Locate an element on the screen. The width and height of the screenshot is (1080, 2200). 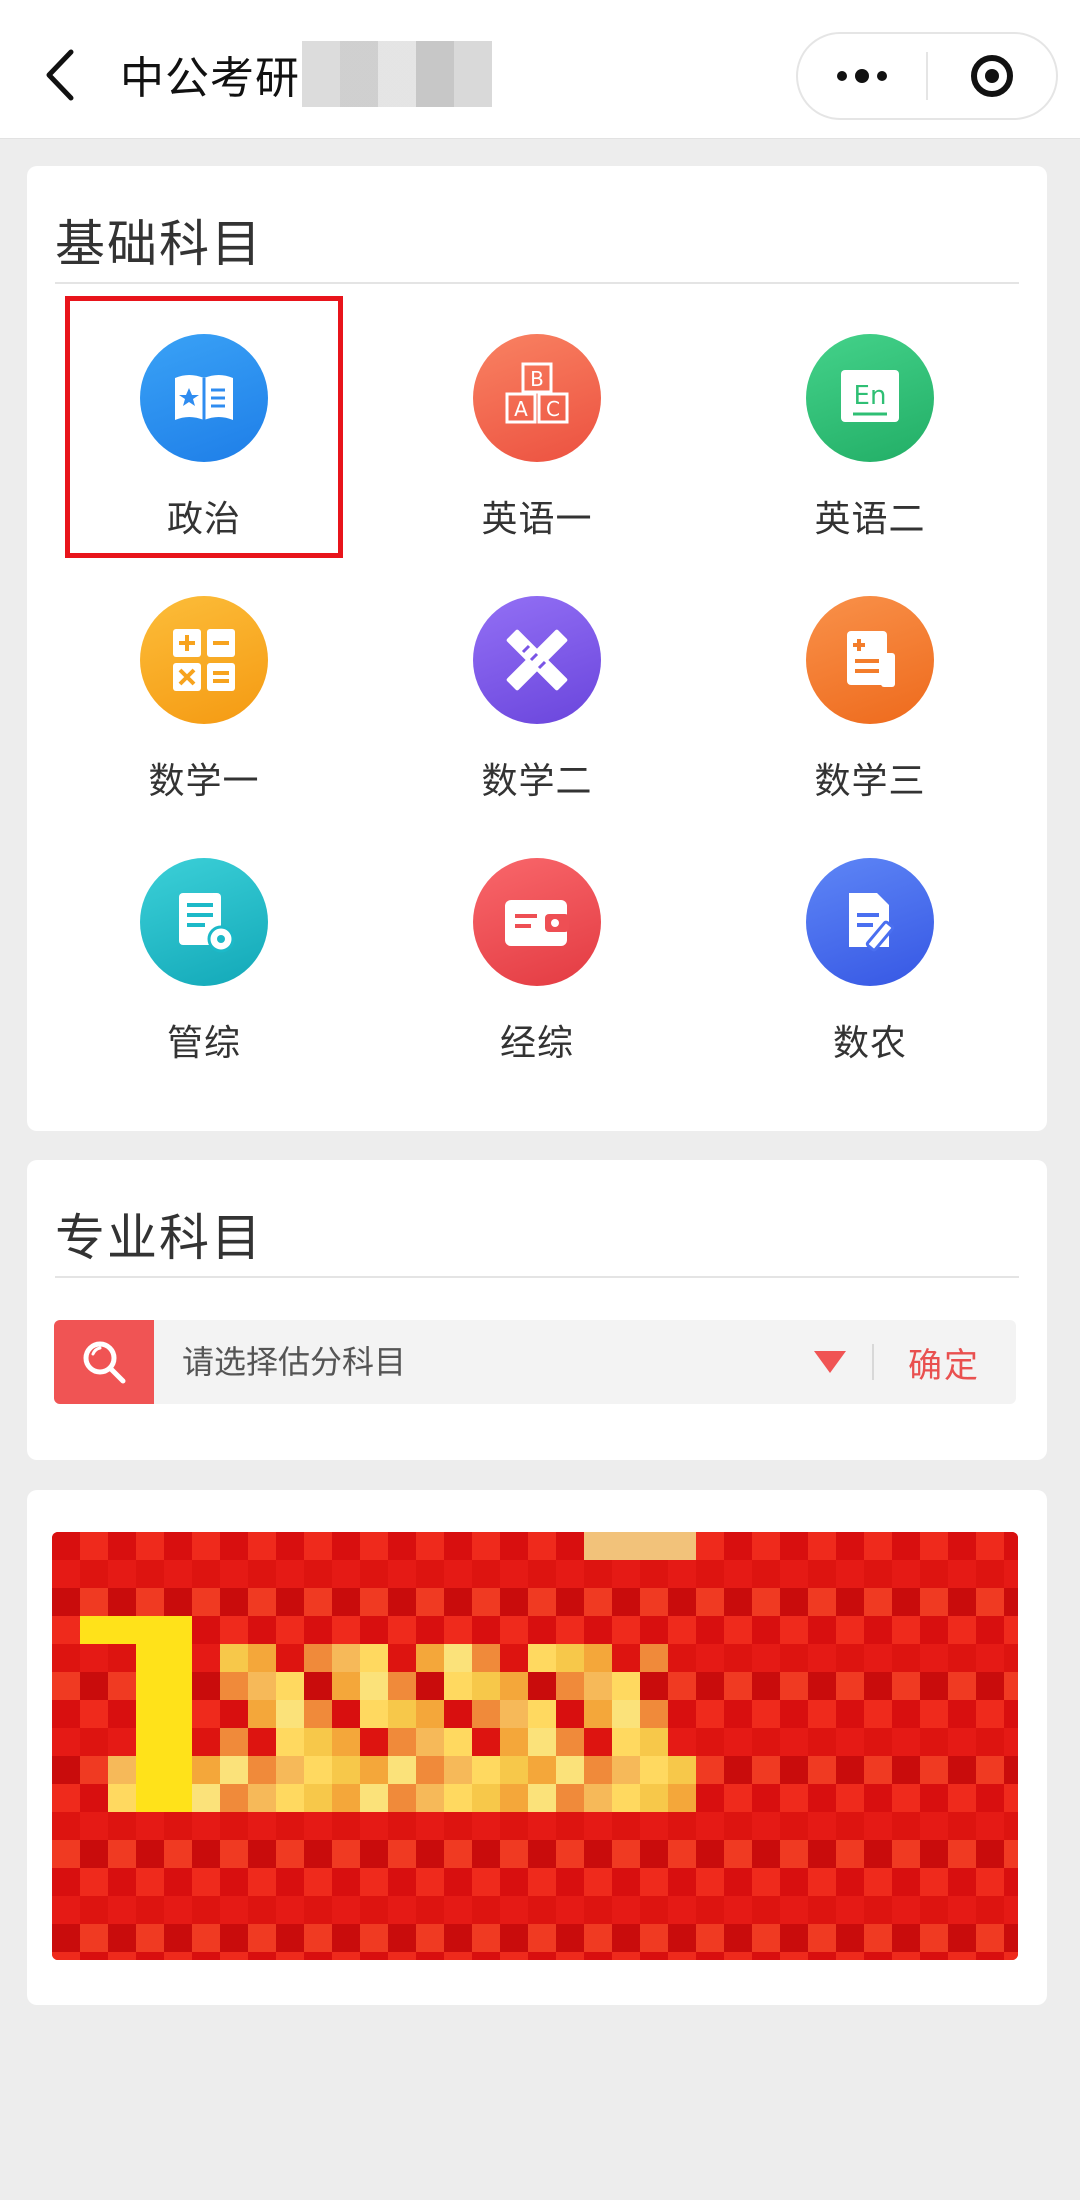
confirm-button: 确定 is located at coordinates (944, 1362).